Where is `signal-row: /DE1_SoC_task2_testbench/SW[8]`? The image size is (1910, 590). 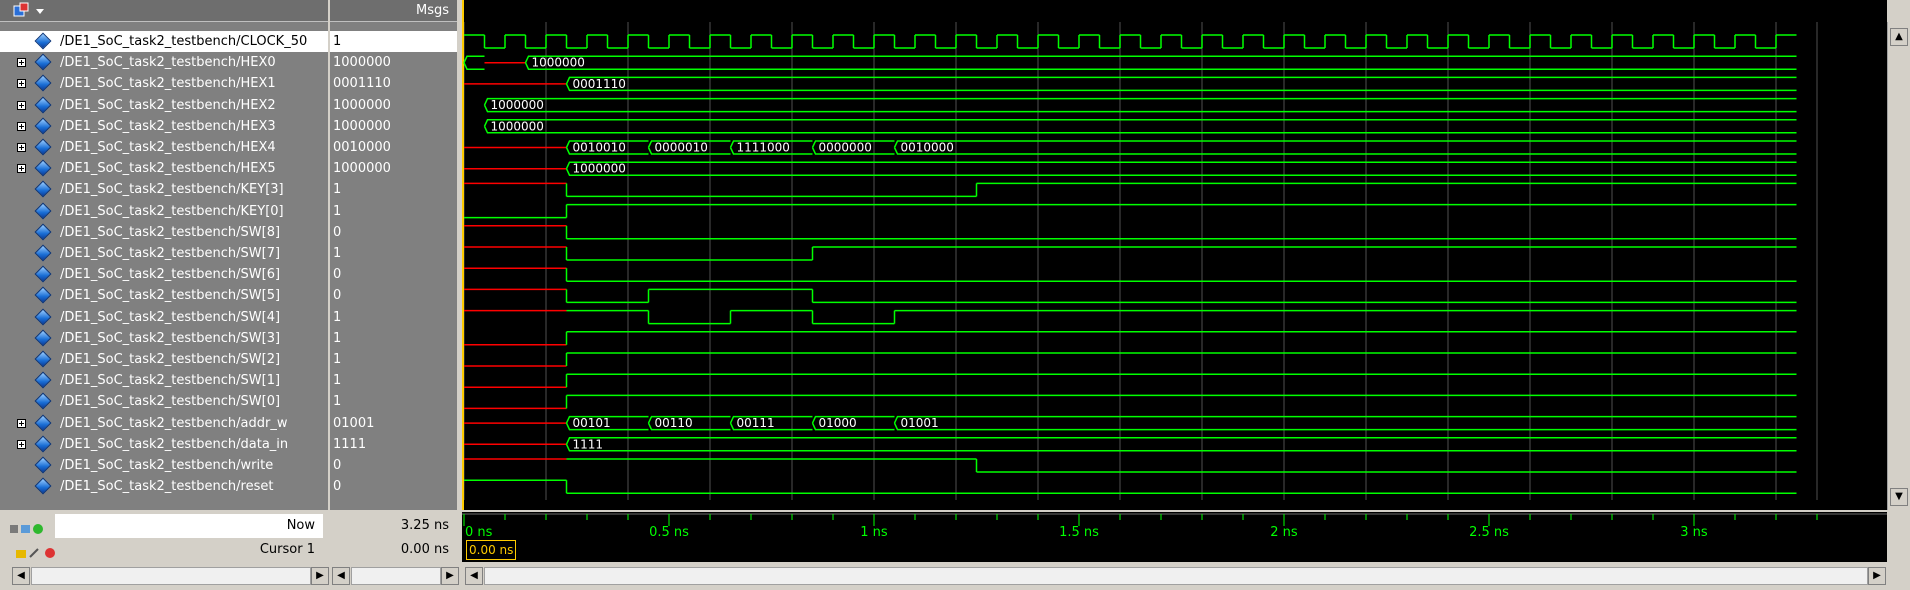 signal-row: /DE1_SoC_task2_testbench/SW[8] is located at coordinates (164, 232).